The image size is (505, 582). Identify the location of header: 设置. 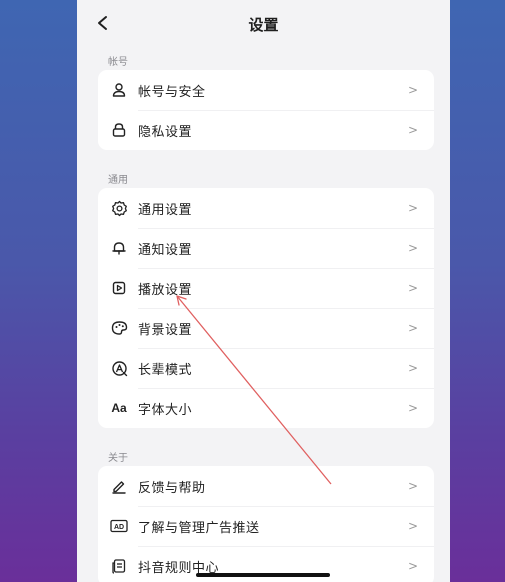
(263, 25).